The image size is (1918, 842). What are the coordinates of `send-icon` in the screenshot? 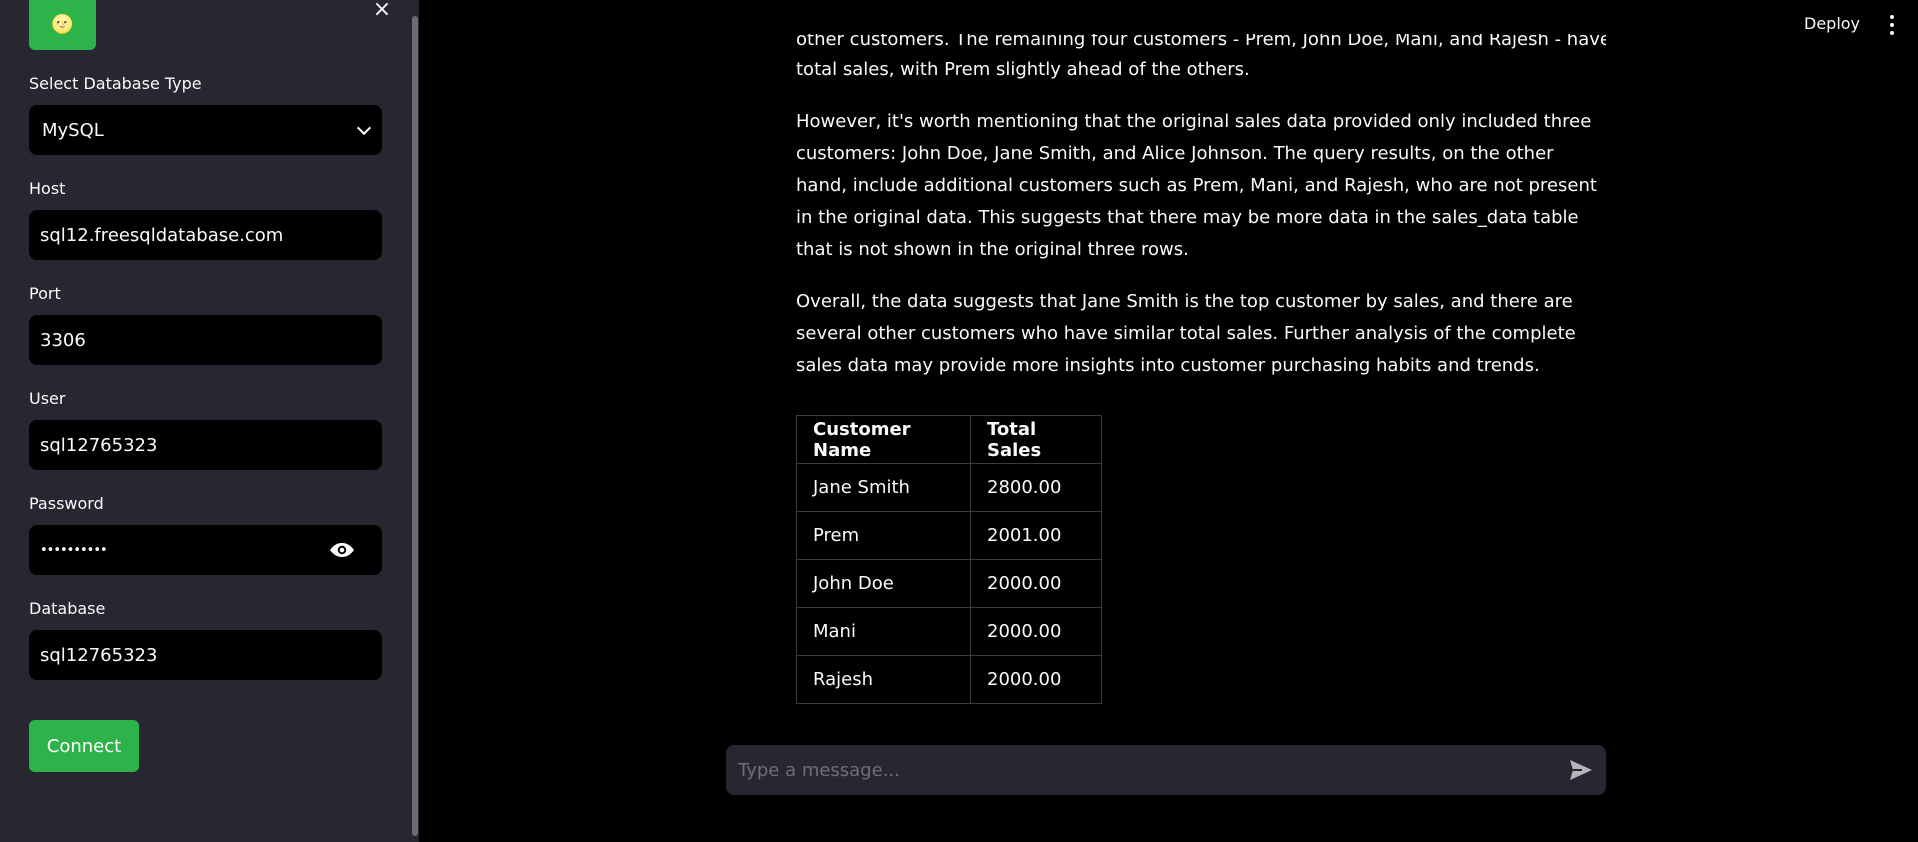 It's located at (1581, 770).